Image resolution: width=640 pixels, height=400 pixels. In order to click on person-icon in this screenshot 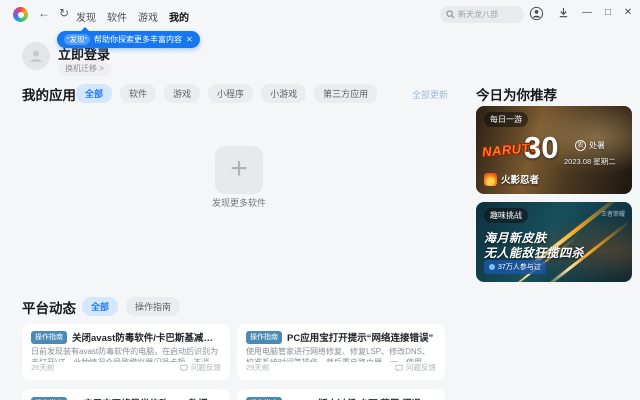, I will do `click(36, 56)`.